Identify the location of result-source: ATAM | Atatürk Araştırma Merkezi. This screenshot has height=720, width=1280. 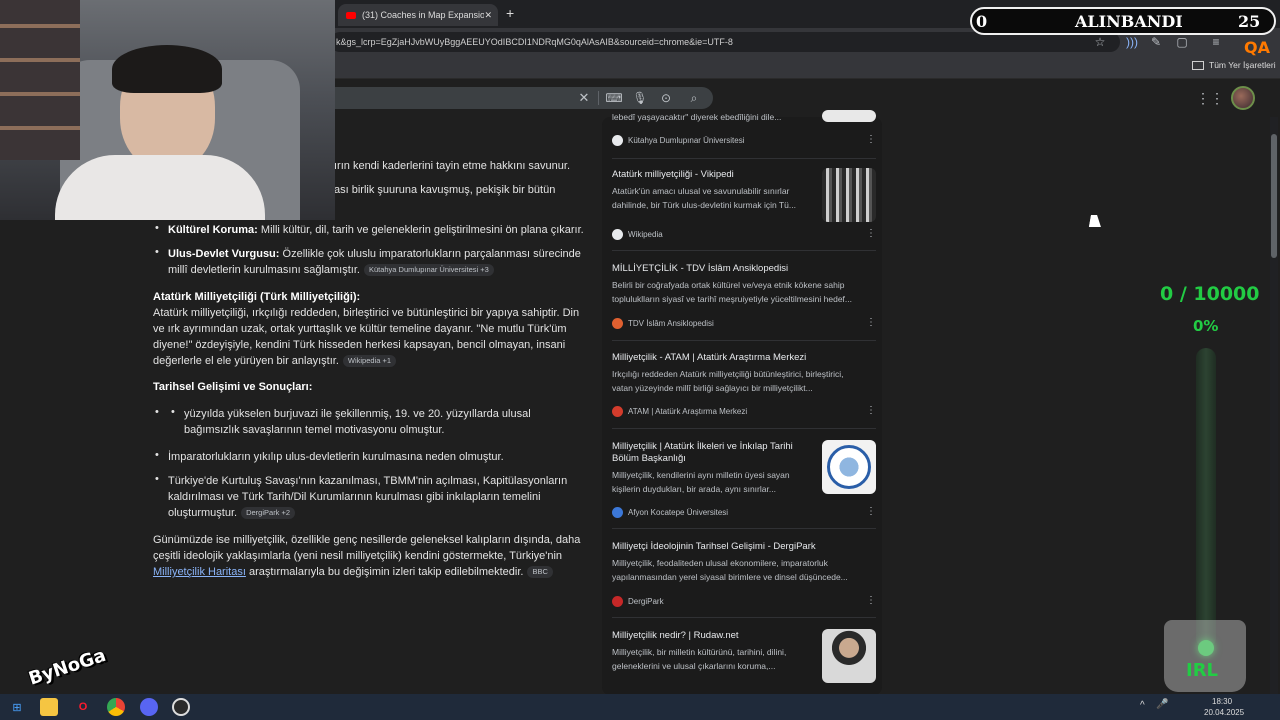
(679, 411).